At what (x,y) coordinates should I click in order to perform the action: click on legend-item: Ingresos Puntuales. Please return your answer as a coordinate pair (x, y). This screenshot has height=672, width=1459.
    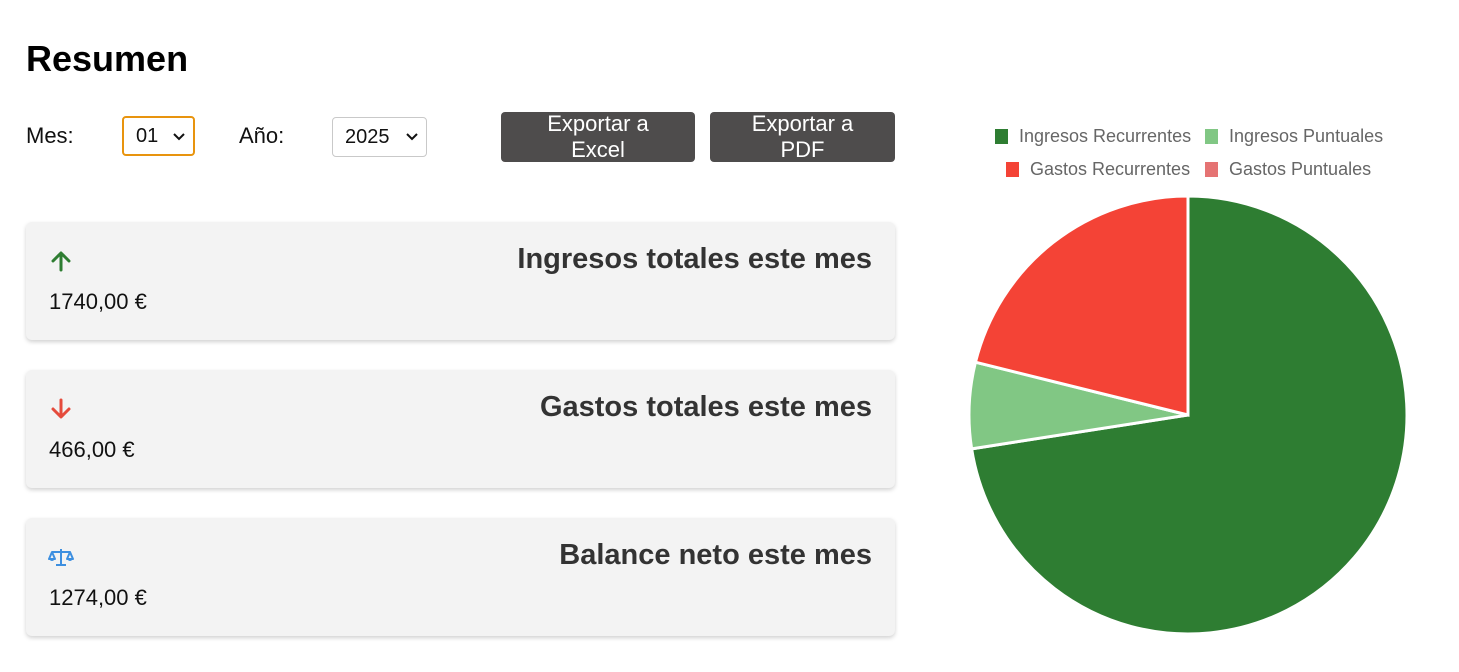
    Looking at the image, I should click on (1294, 136).